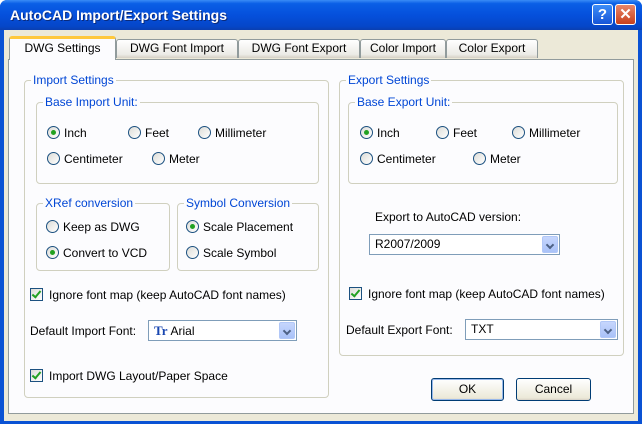 This screenshot has height=424, width=642. I want to click on symbol-conversion-label: Symbol Conversion, so click(238, 203).